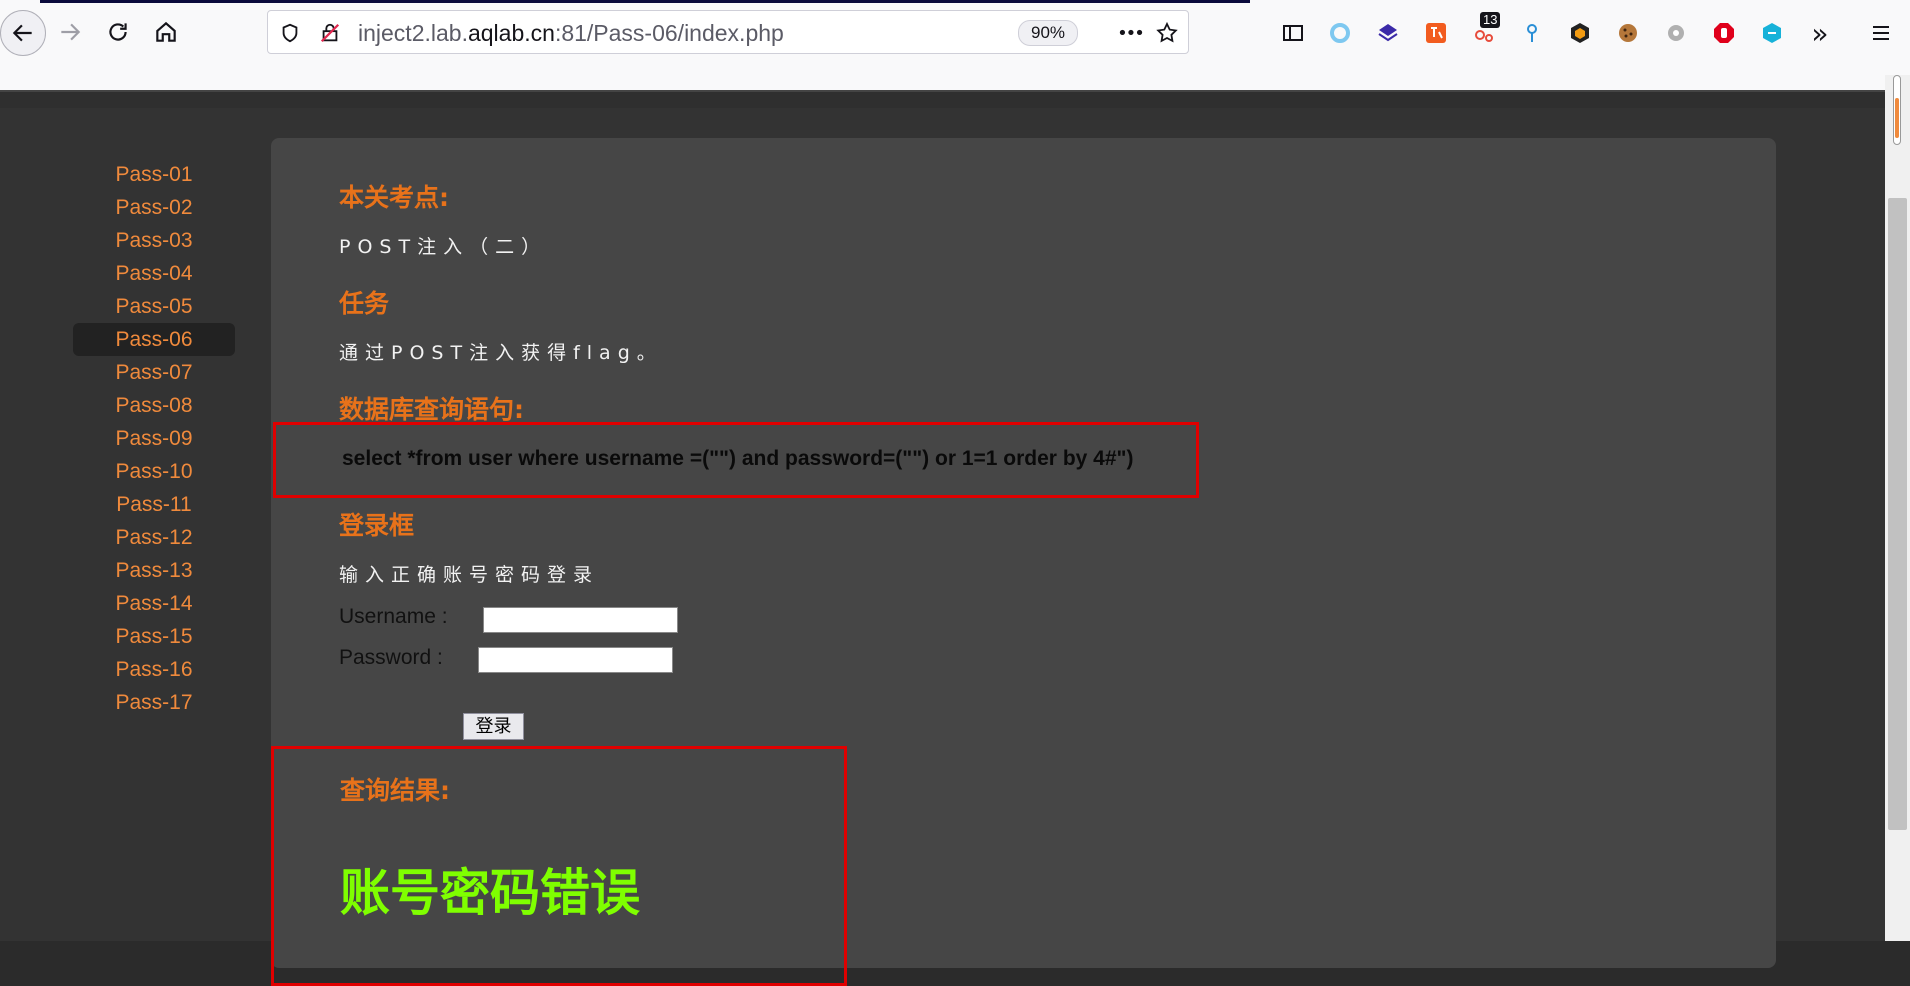 Image resolution: width=1910 pixels, height=986 pixels. I want to click on cookie-extension-icon, so click(1628, 33).